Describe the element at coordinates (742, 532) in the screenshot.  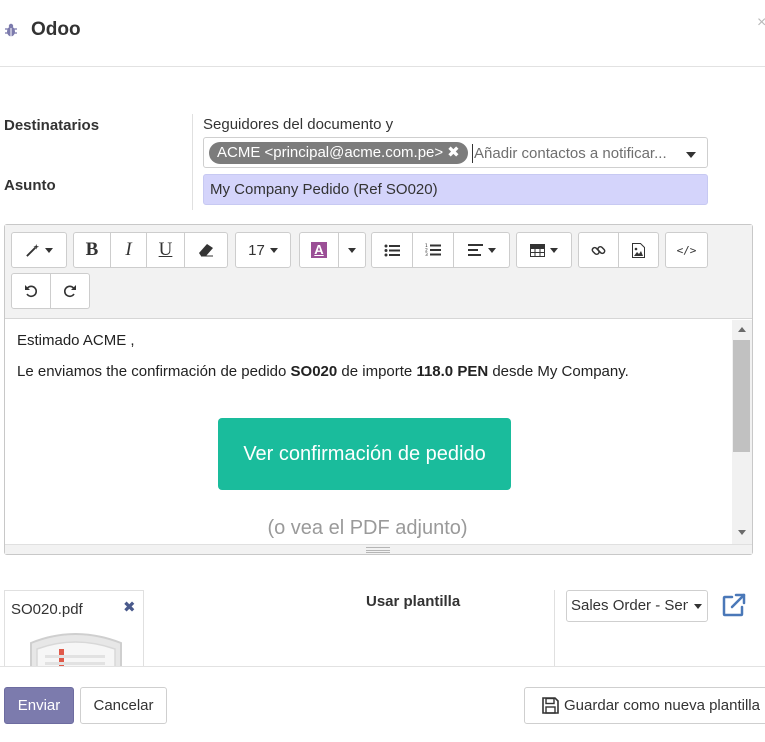
I see `scroll-down-icon` at that location.